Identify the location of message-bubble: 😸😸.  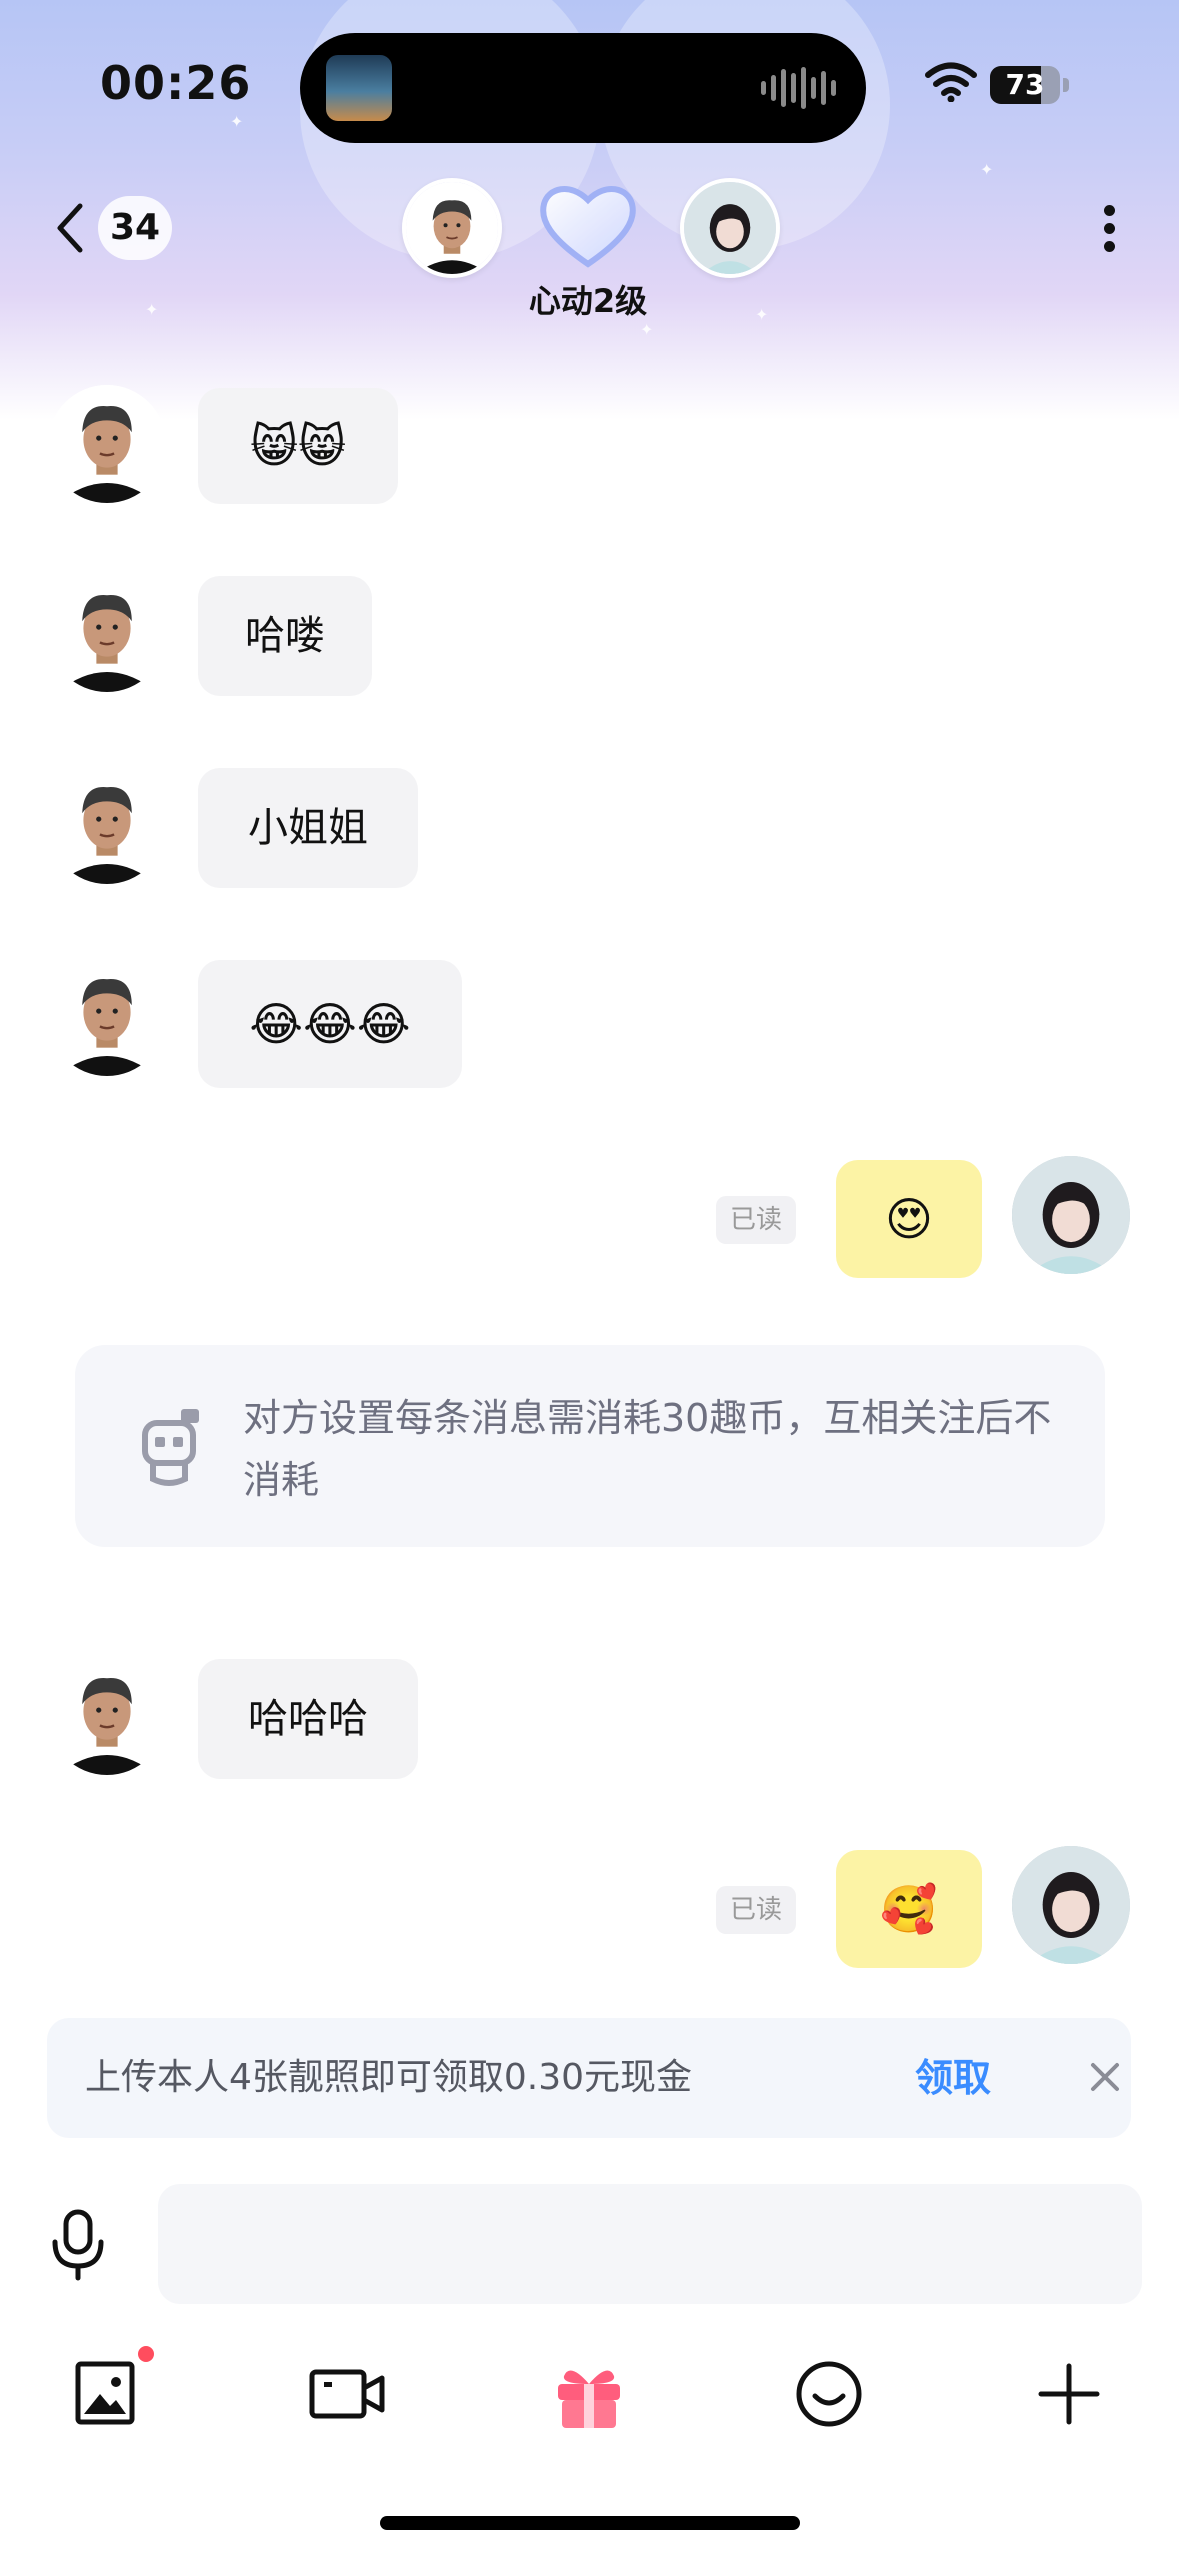
(298, 446).